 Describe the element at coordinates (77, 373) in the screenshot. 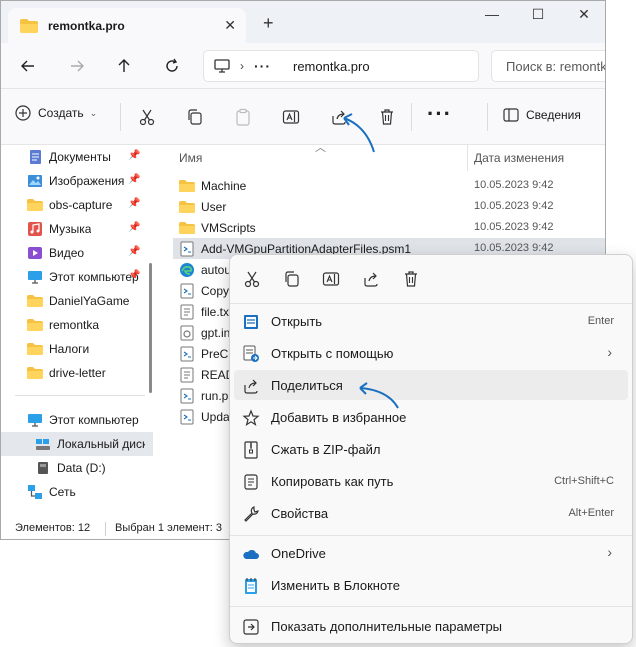

I see `sidebar-item-drive-letter: drive-letter` at that location.